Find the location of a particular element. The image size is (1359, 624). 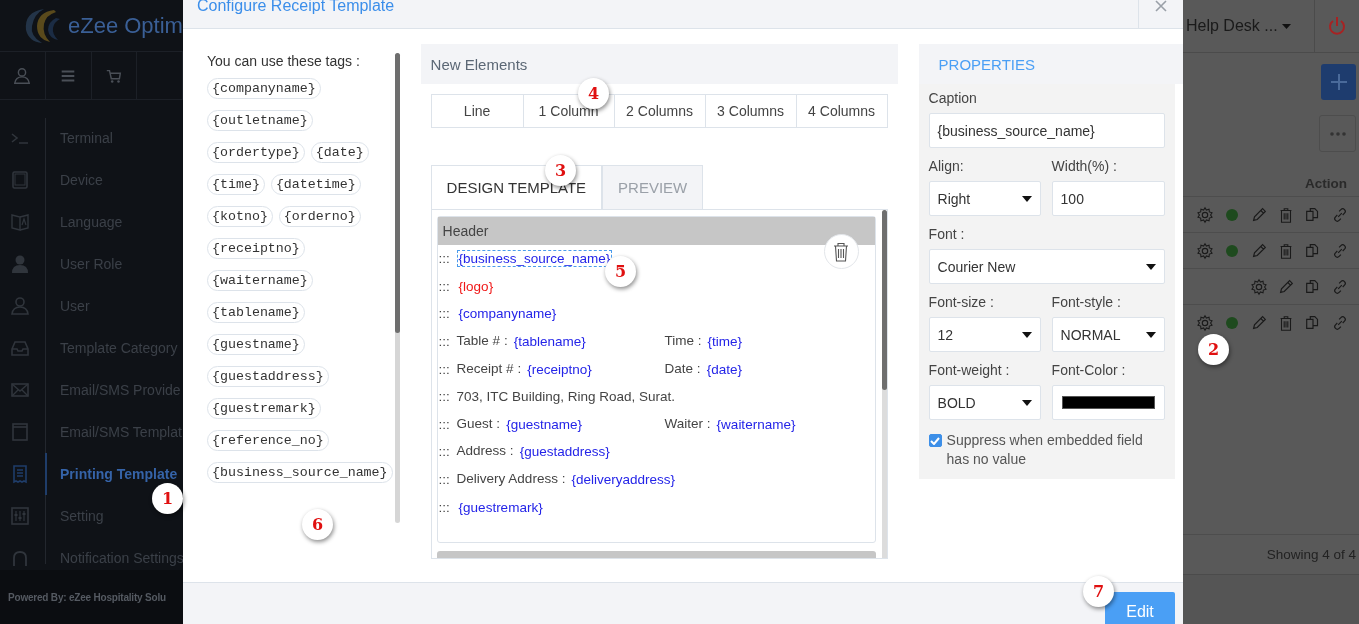

tablet-icon is located at coordinates (20, 180).